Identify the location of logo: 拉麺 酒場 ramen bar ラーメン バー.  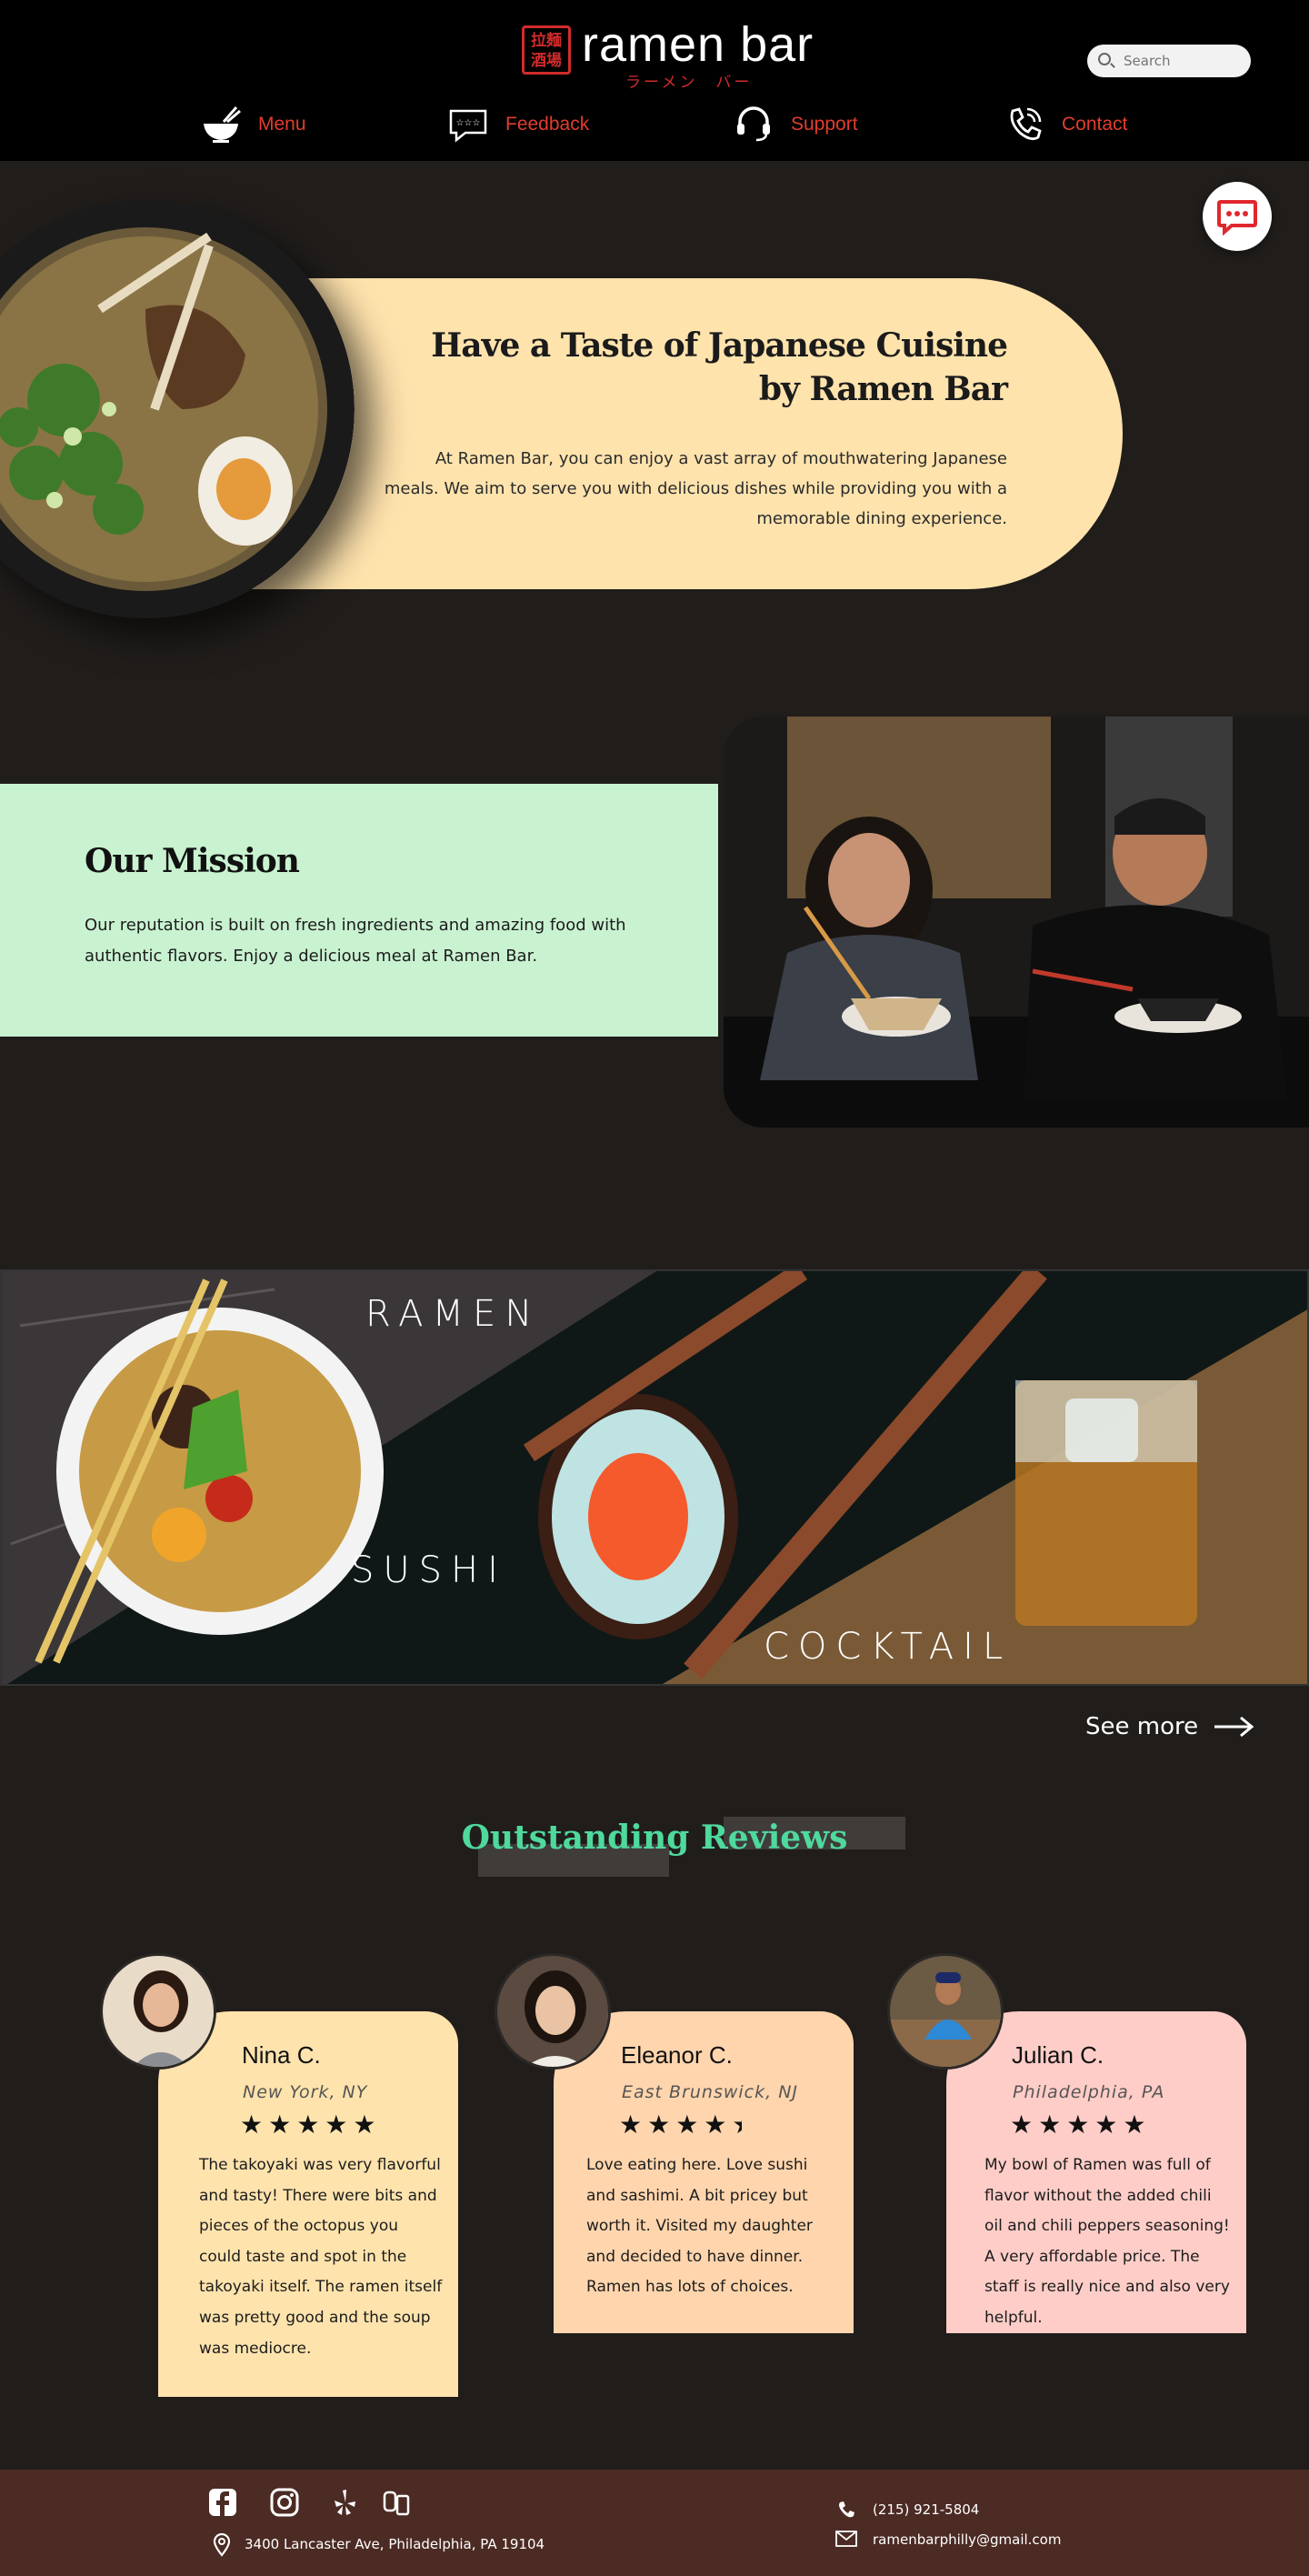
(667, 55).